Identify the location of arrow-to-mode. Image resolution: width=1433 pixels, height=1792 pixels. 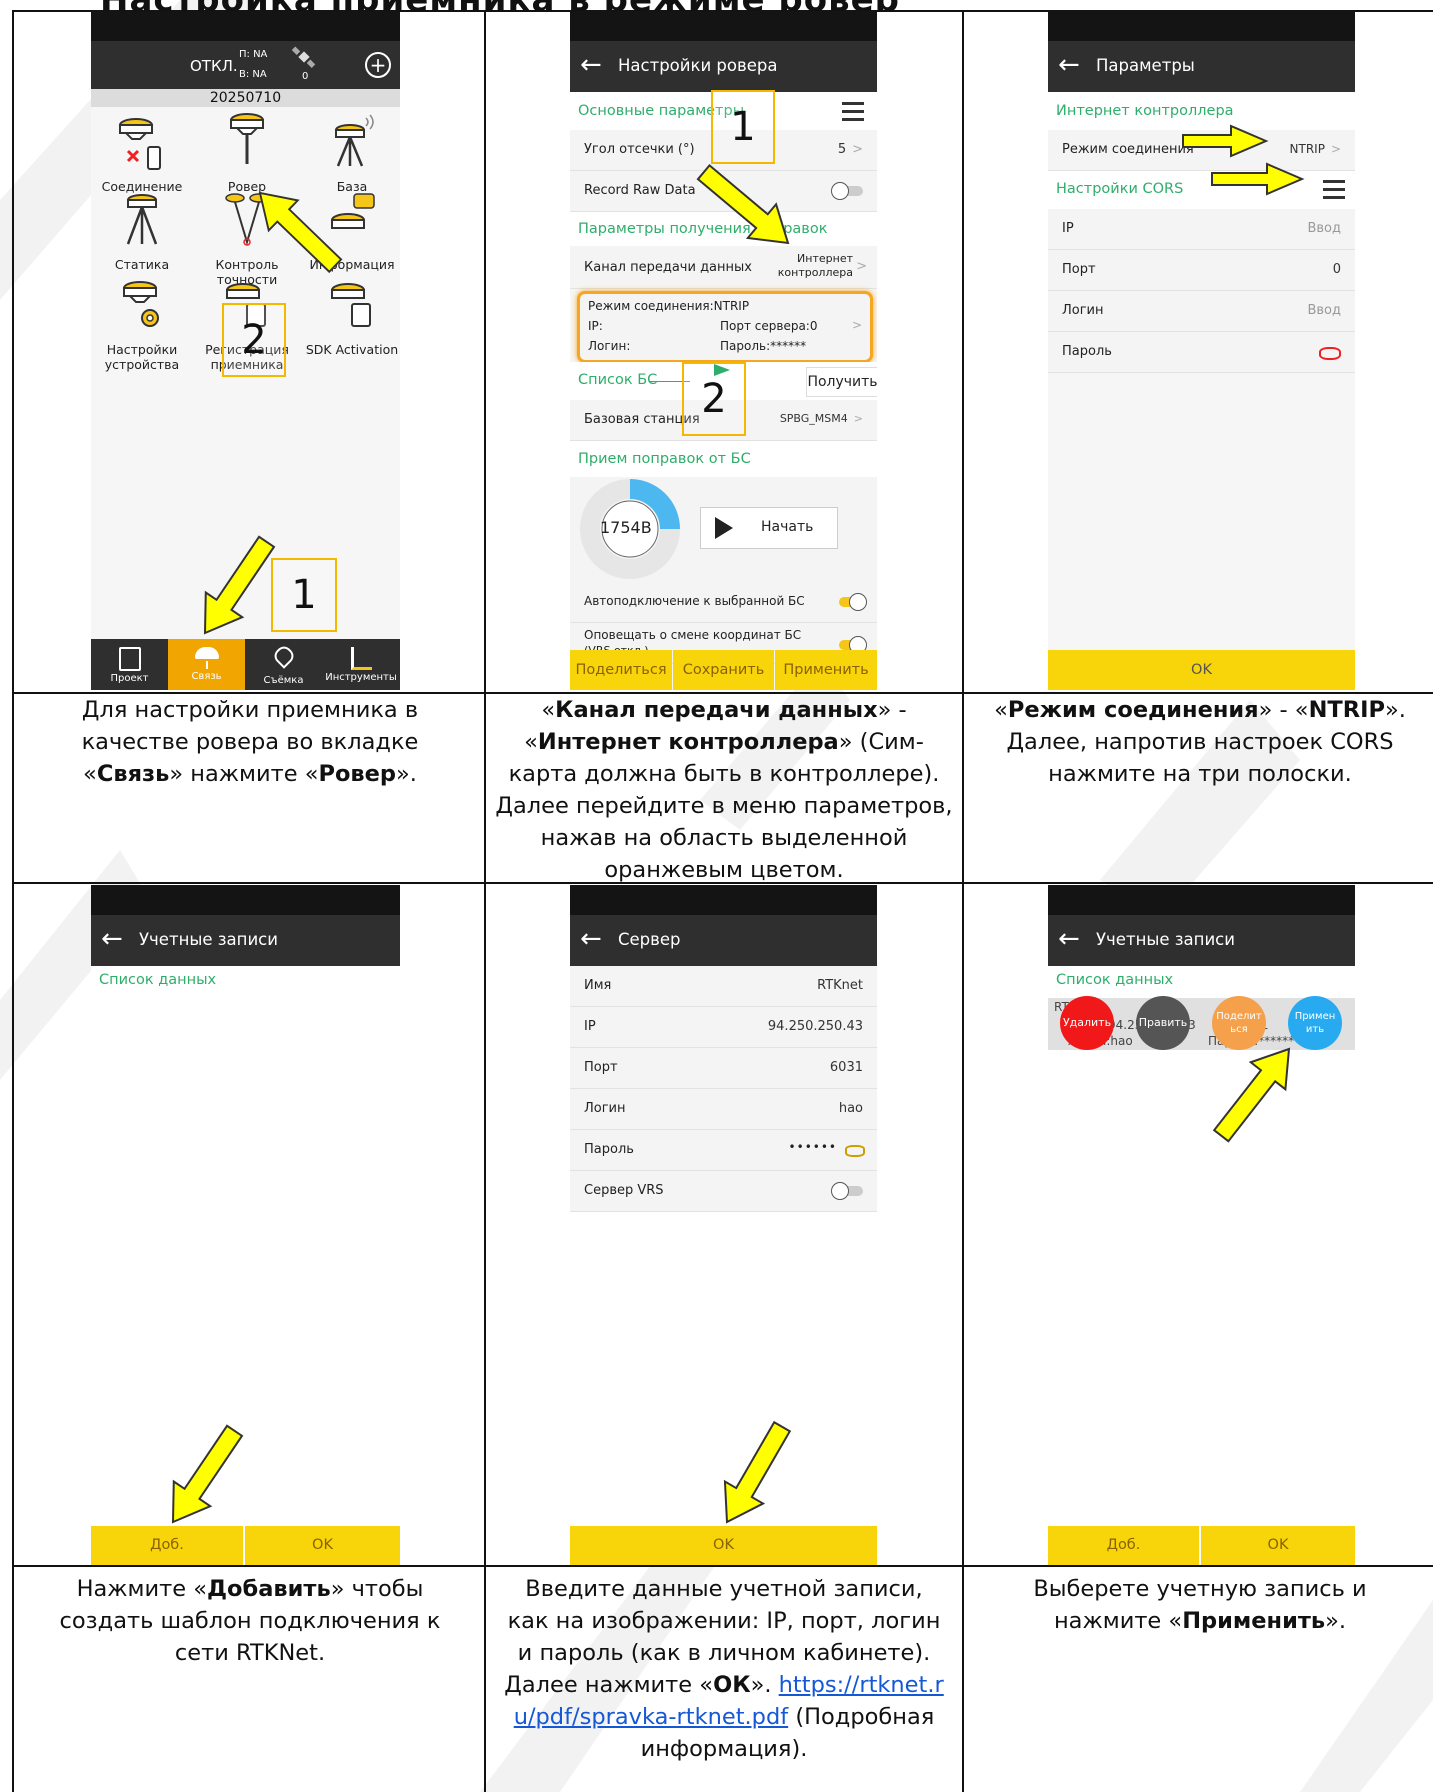
(1225, 141).